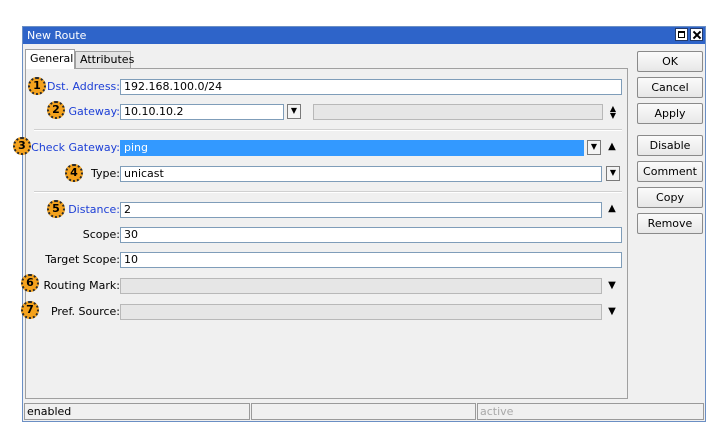 The image size is (722, 442). Describe the element at coordinates (364, 35) in the screenshot. I see `title-bar: New Route` at that location.